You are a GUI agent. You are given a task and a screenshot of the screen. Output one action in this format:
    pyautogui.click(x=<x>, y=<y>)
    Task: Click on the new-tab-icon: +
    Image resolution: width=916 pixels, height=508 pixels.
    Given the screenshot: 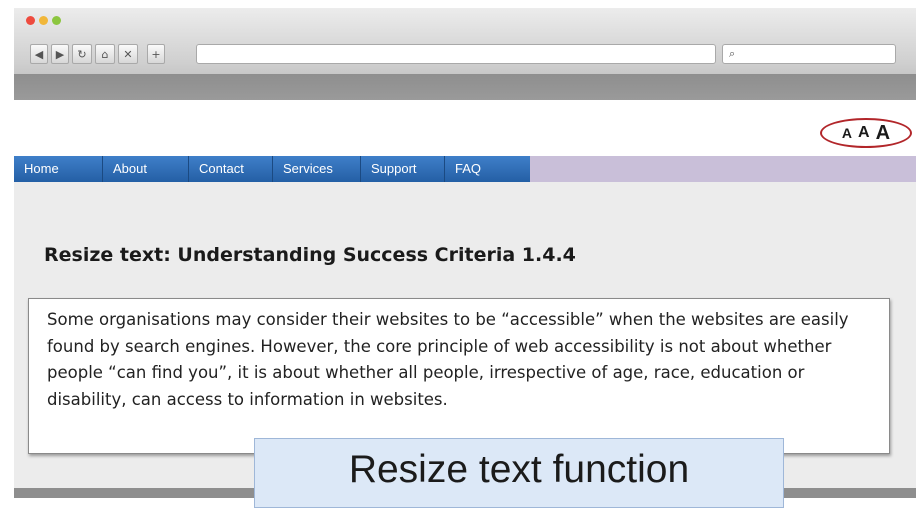 What is the action you would take?
    pyautogui.click(x=156, y=54)
    